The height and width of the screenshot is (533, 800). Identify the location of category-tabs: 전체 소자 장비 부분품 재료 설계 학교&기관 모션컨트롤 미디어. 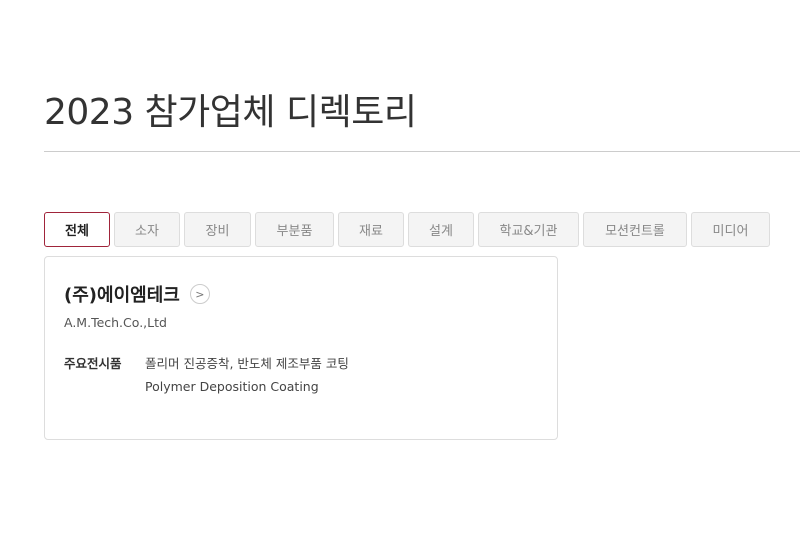
(407, 229).